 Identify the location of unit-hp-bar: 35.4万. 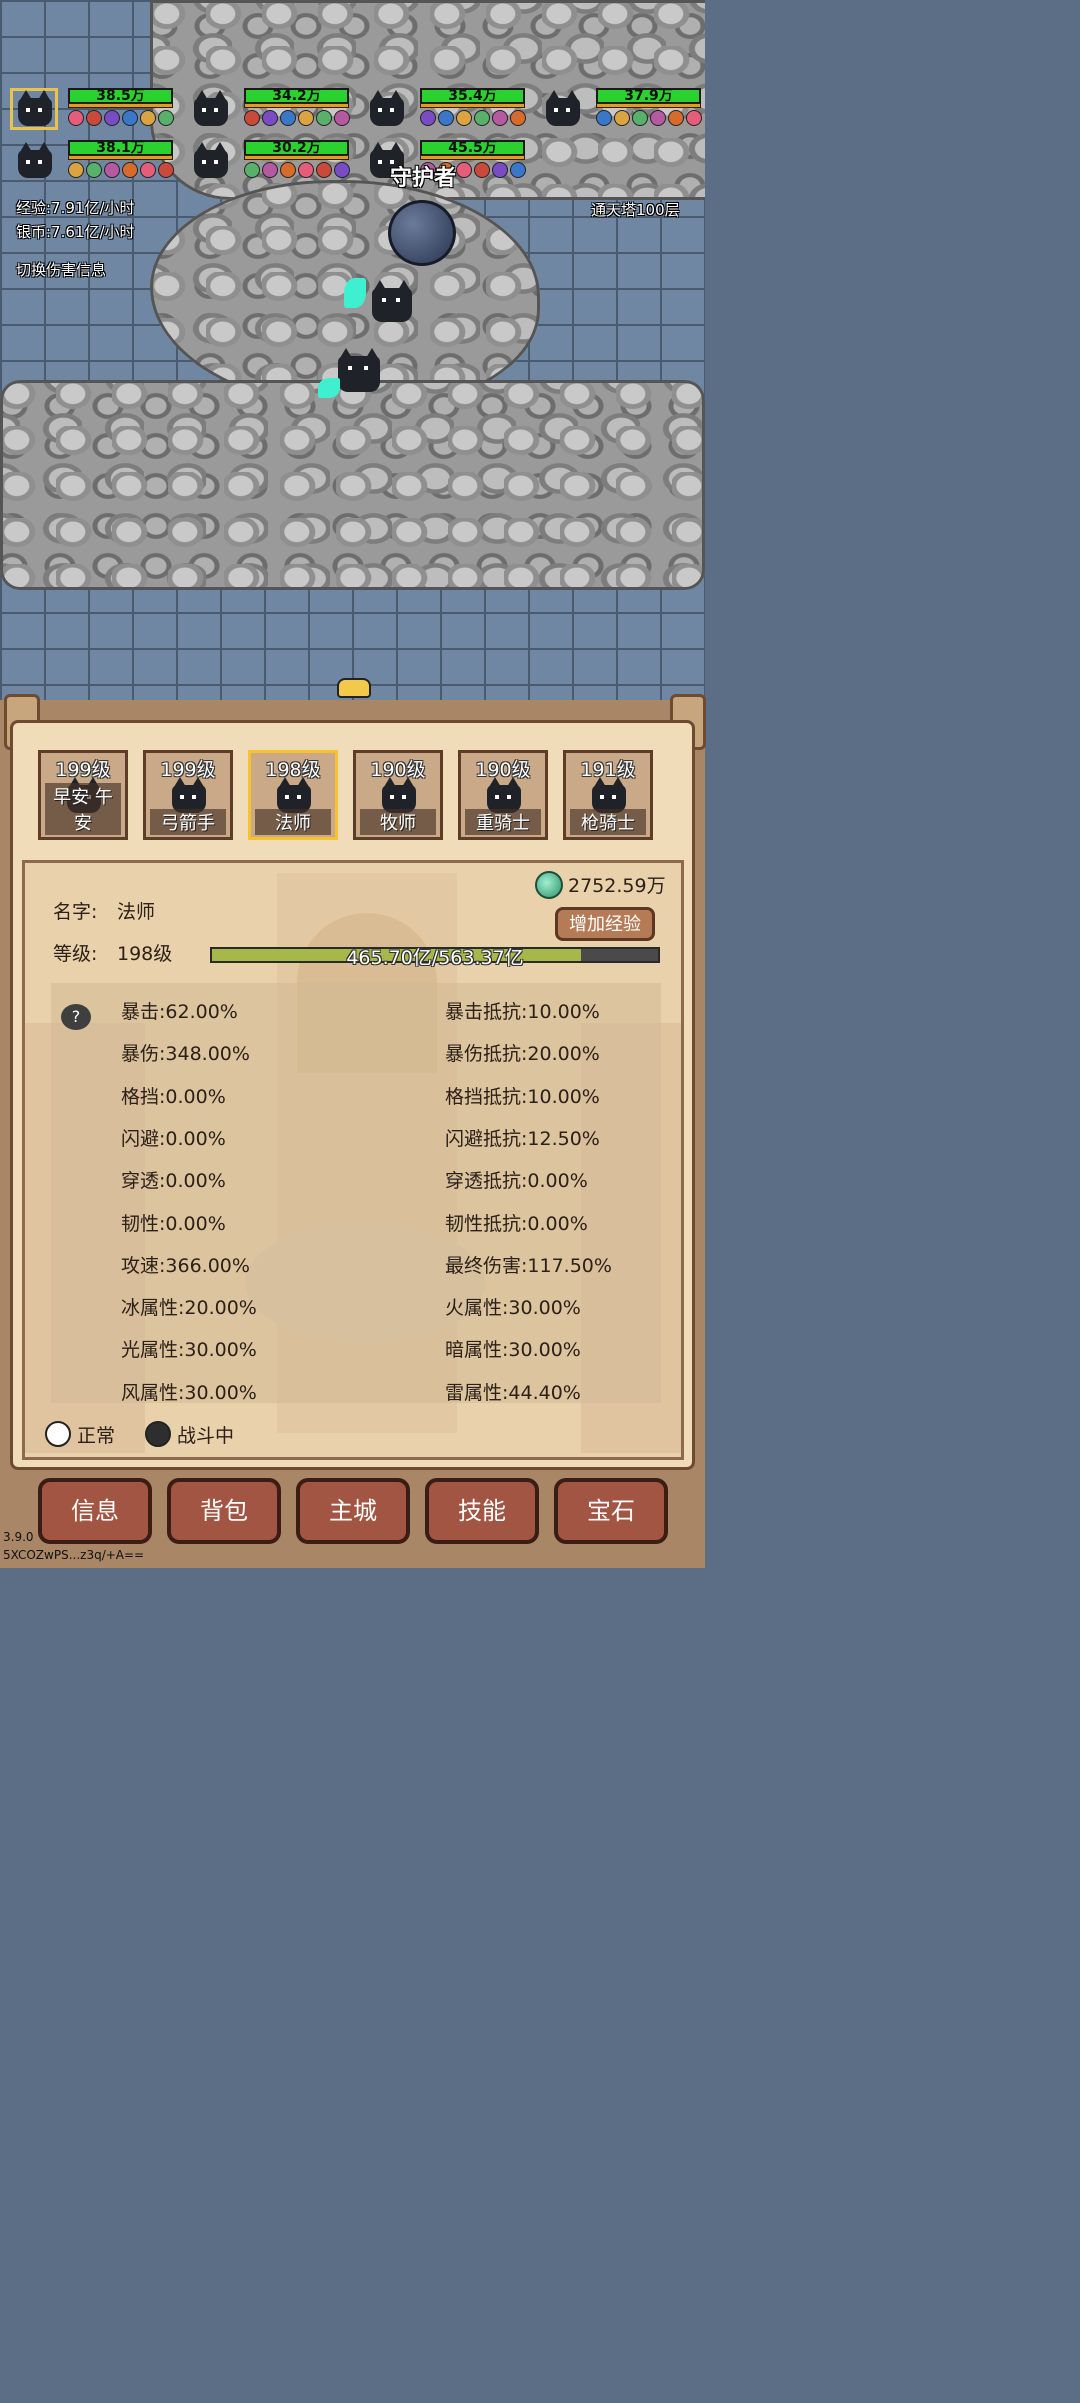
(472, 96).